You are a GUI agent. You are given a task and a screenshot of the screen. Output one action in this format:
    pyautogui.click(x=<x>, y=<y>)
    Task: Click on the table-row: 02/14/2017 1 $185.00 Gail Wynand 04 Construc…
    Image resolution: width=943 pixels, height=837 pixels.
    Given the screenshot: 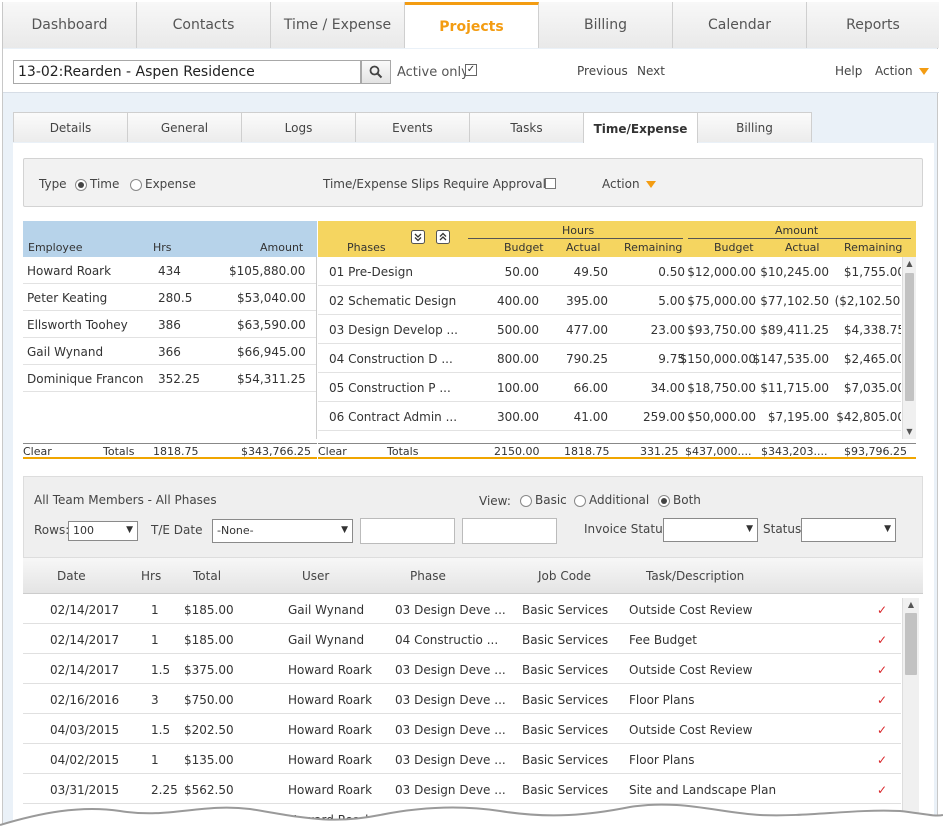 What is the action you would take?
    pyautogui.click(x=462, y=639)
    